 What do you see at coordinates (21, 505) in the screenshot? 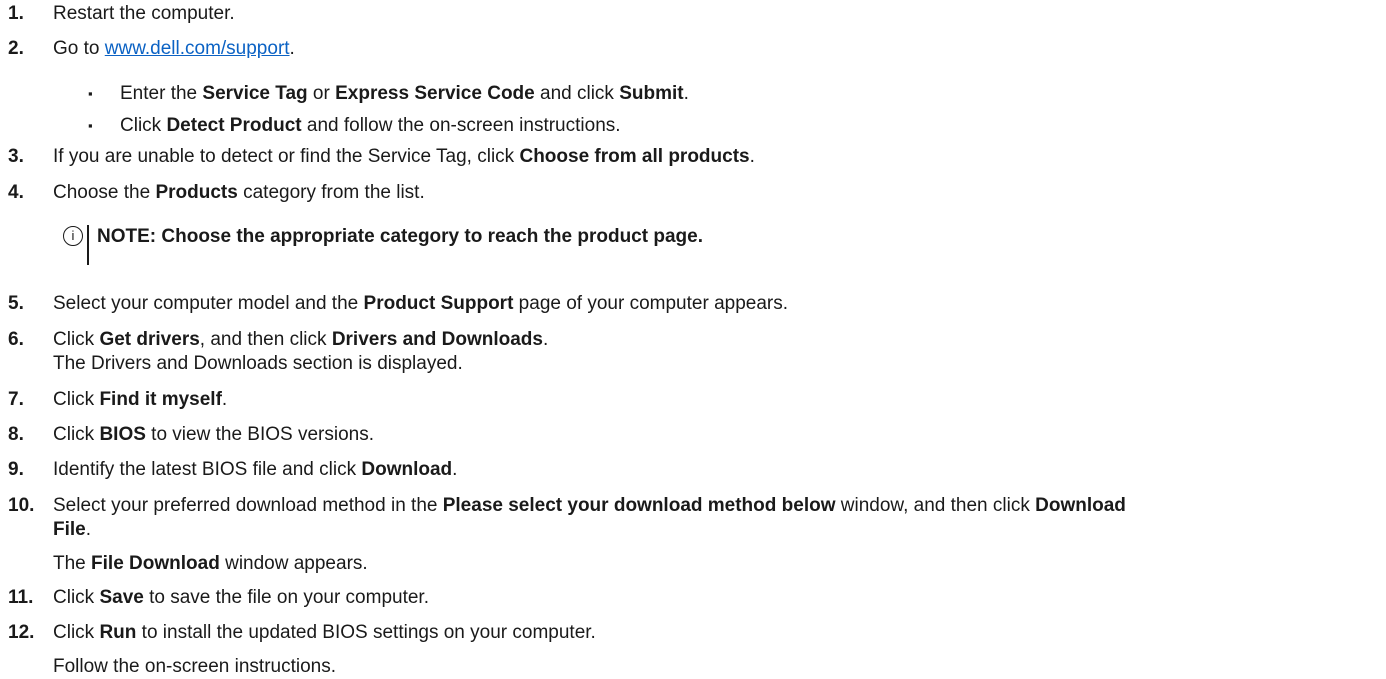
I see `step-number: 10.` at bounding box center [21, 505].